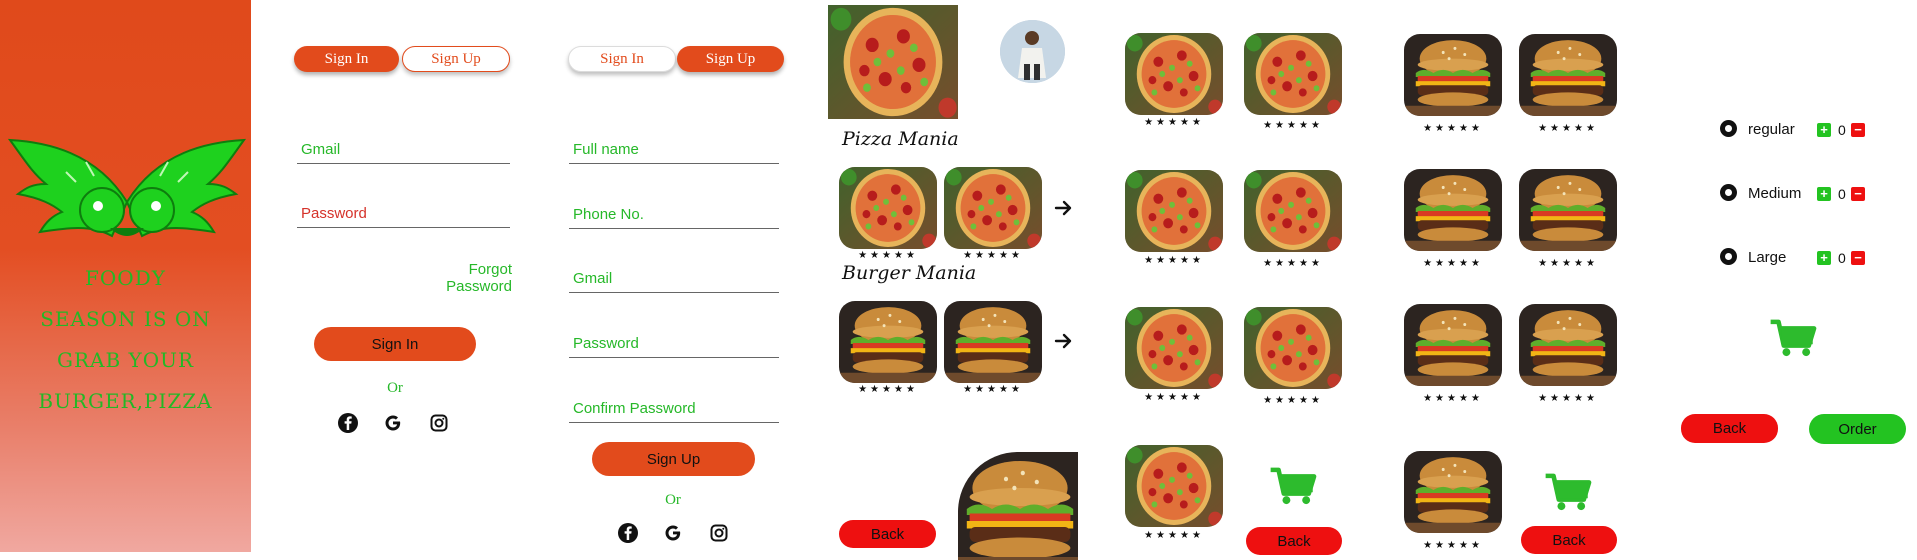  What do you see at coordinates (673, 459) in the screenshot?
I see `sign-up-button: Sign Up` at bounding box center [673, 459].